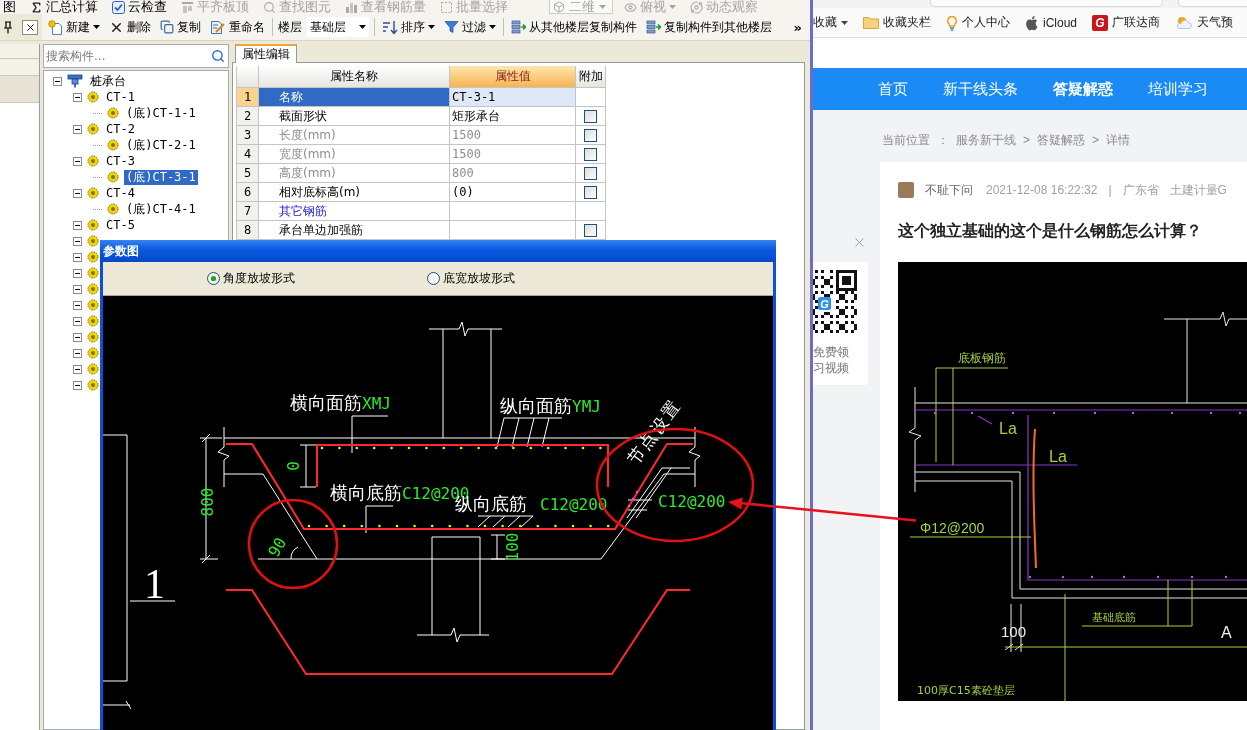 This screenshot has width=1247, height=730. I want to click on property-value: (0), so click(513, 192).